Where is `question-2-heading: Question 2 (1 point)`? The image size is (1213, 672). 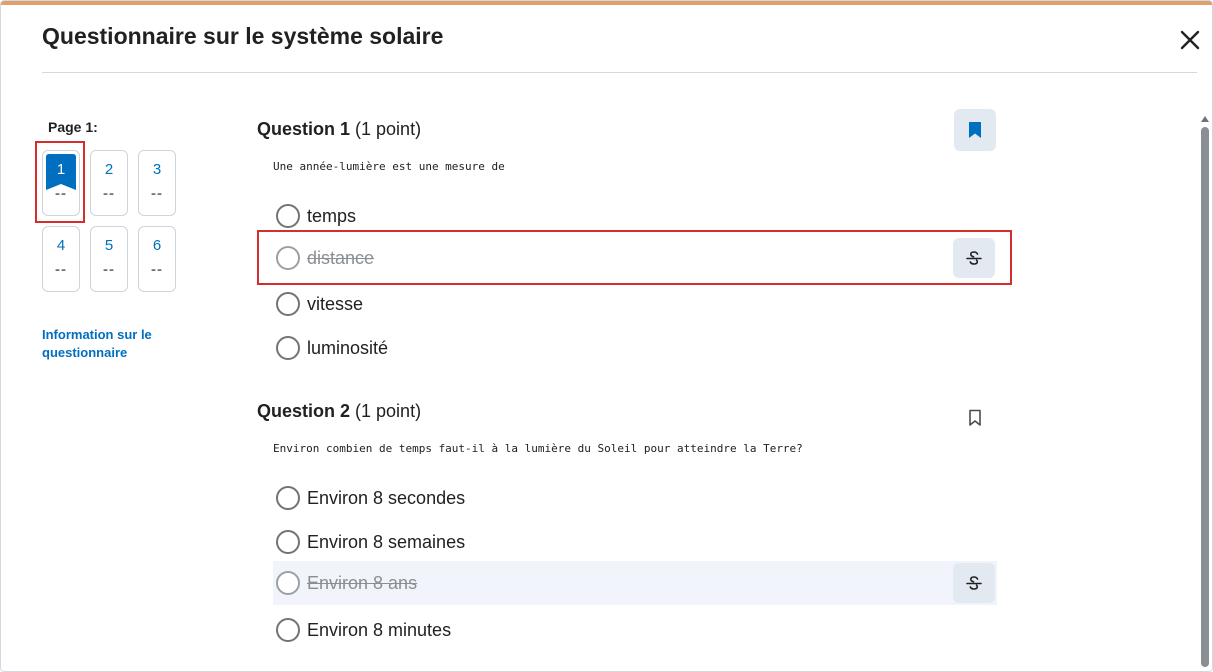
question-2-heading: Question 2 (1 point) is located at coordinates (339, 411).